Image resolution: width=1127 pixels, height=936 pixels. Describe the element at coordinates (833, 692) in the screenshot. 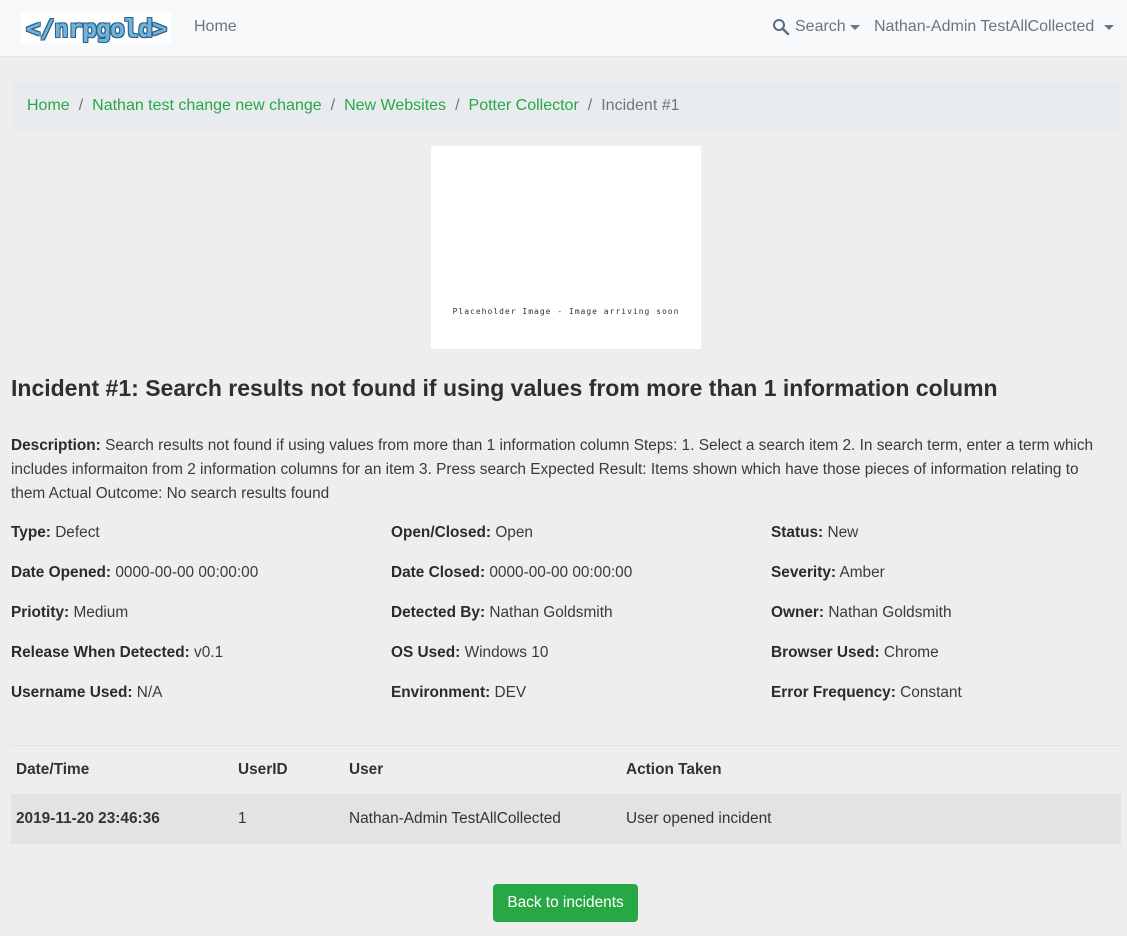

I see `field-label: Error Frequency:` at that location.